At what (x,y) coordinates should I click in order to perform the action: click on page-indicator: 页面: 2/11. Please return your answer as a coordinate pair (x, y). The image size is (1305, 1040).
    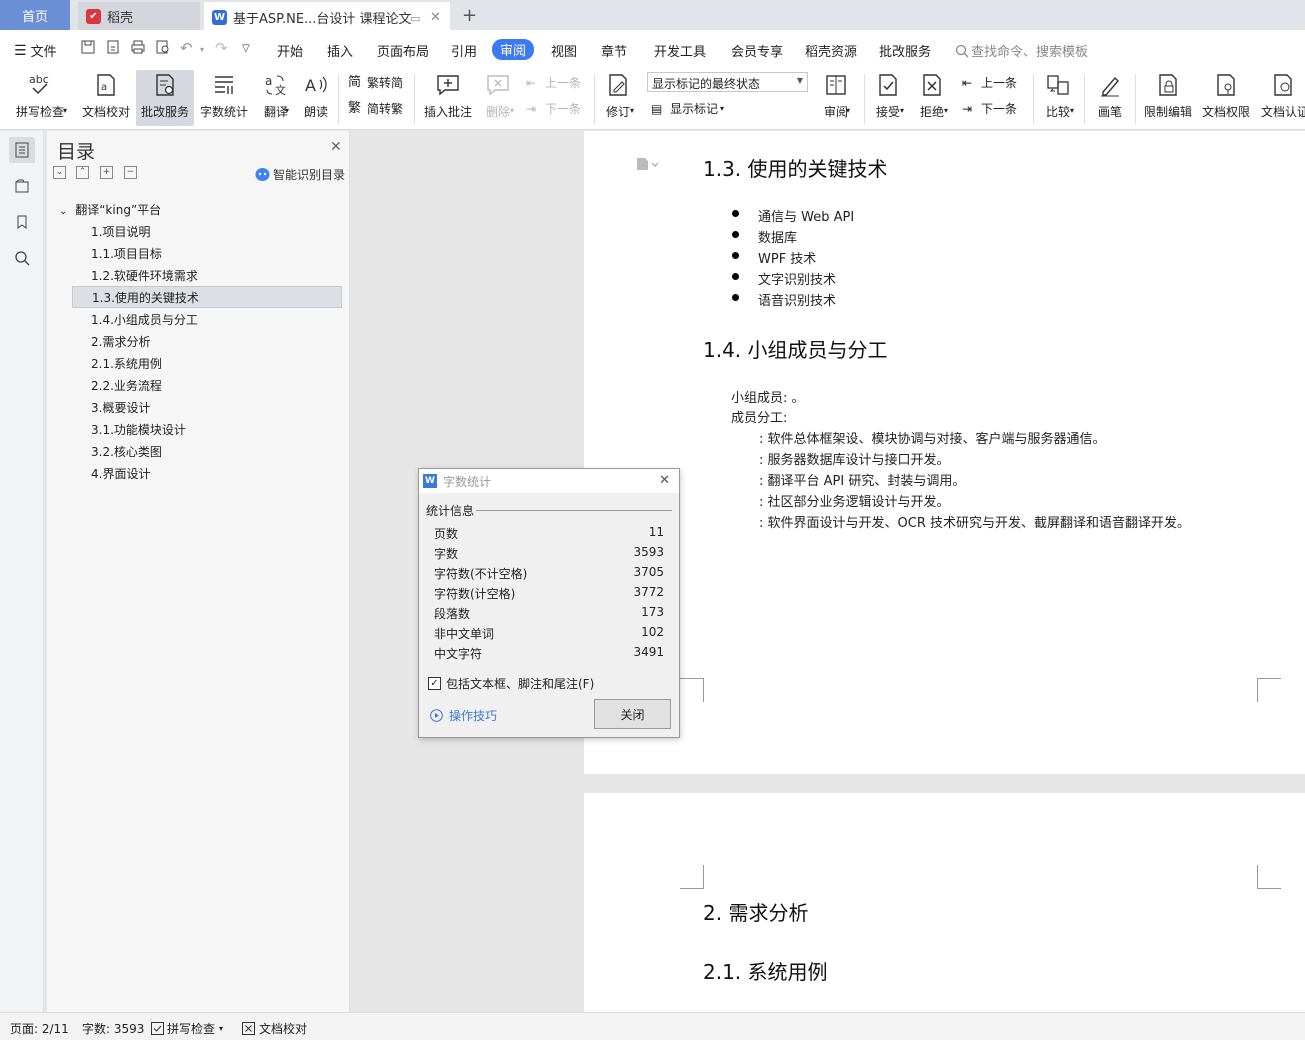
    Looking at the image, I should click on (39, 1028).